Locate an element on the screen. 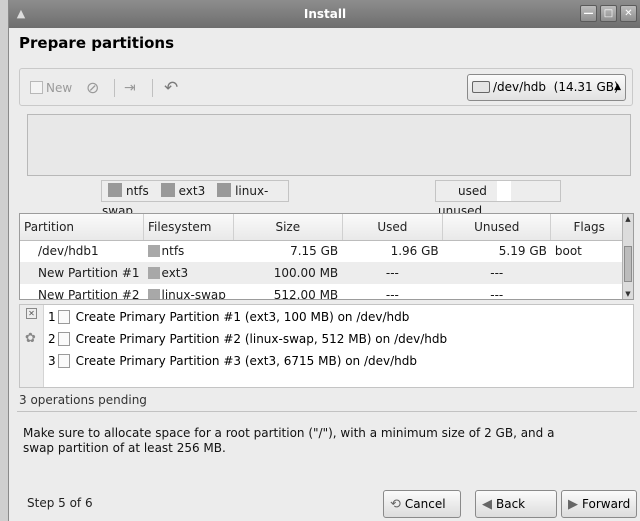  legend-item-used: used is located at coordinates (472, 191).